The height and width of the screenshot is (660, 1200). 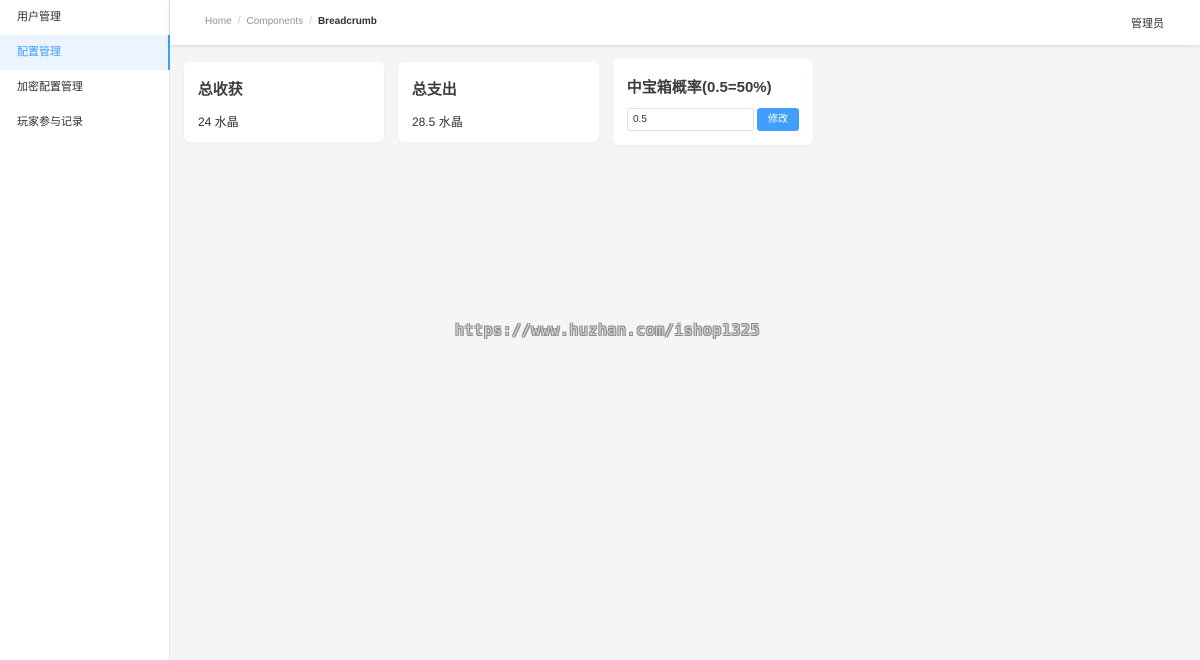 What do you see at coordinates (347, 21) in the screenshot?
I see `breadcrumb-current: Breadcrumb` at bounding box center [347, 21].